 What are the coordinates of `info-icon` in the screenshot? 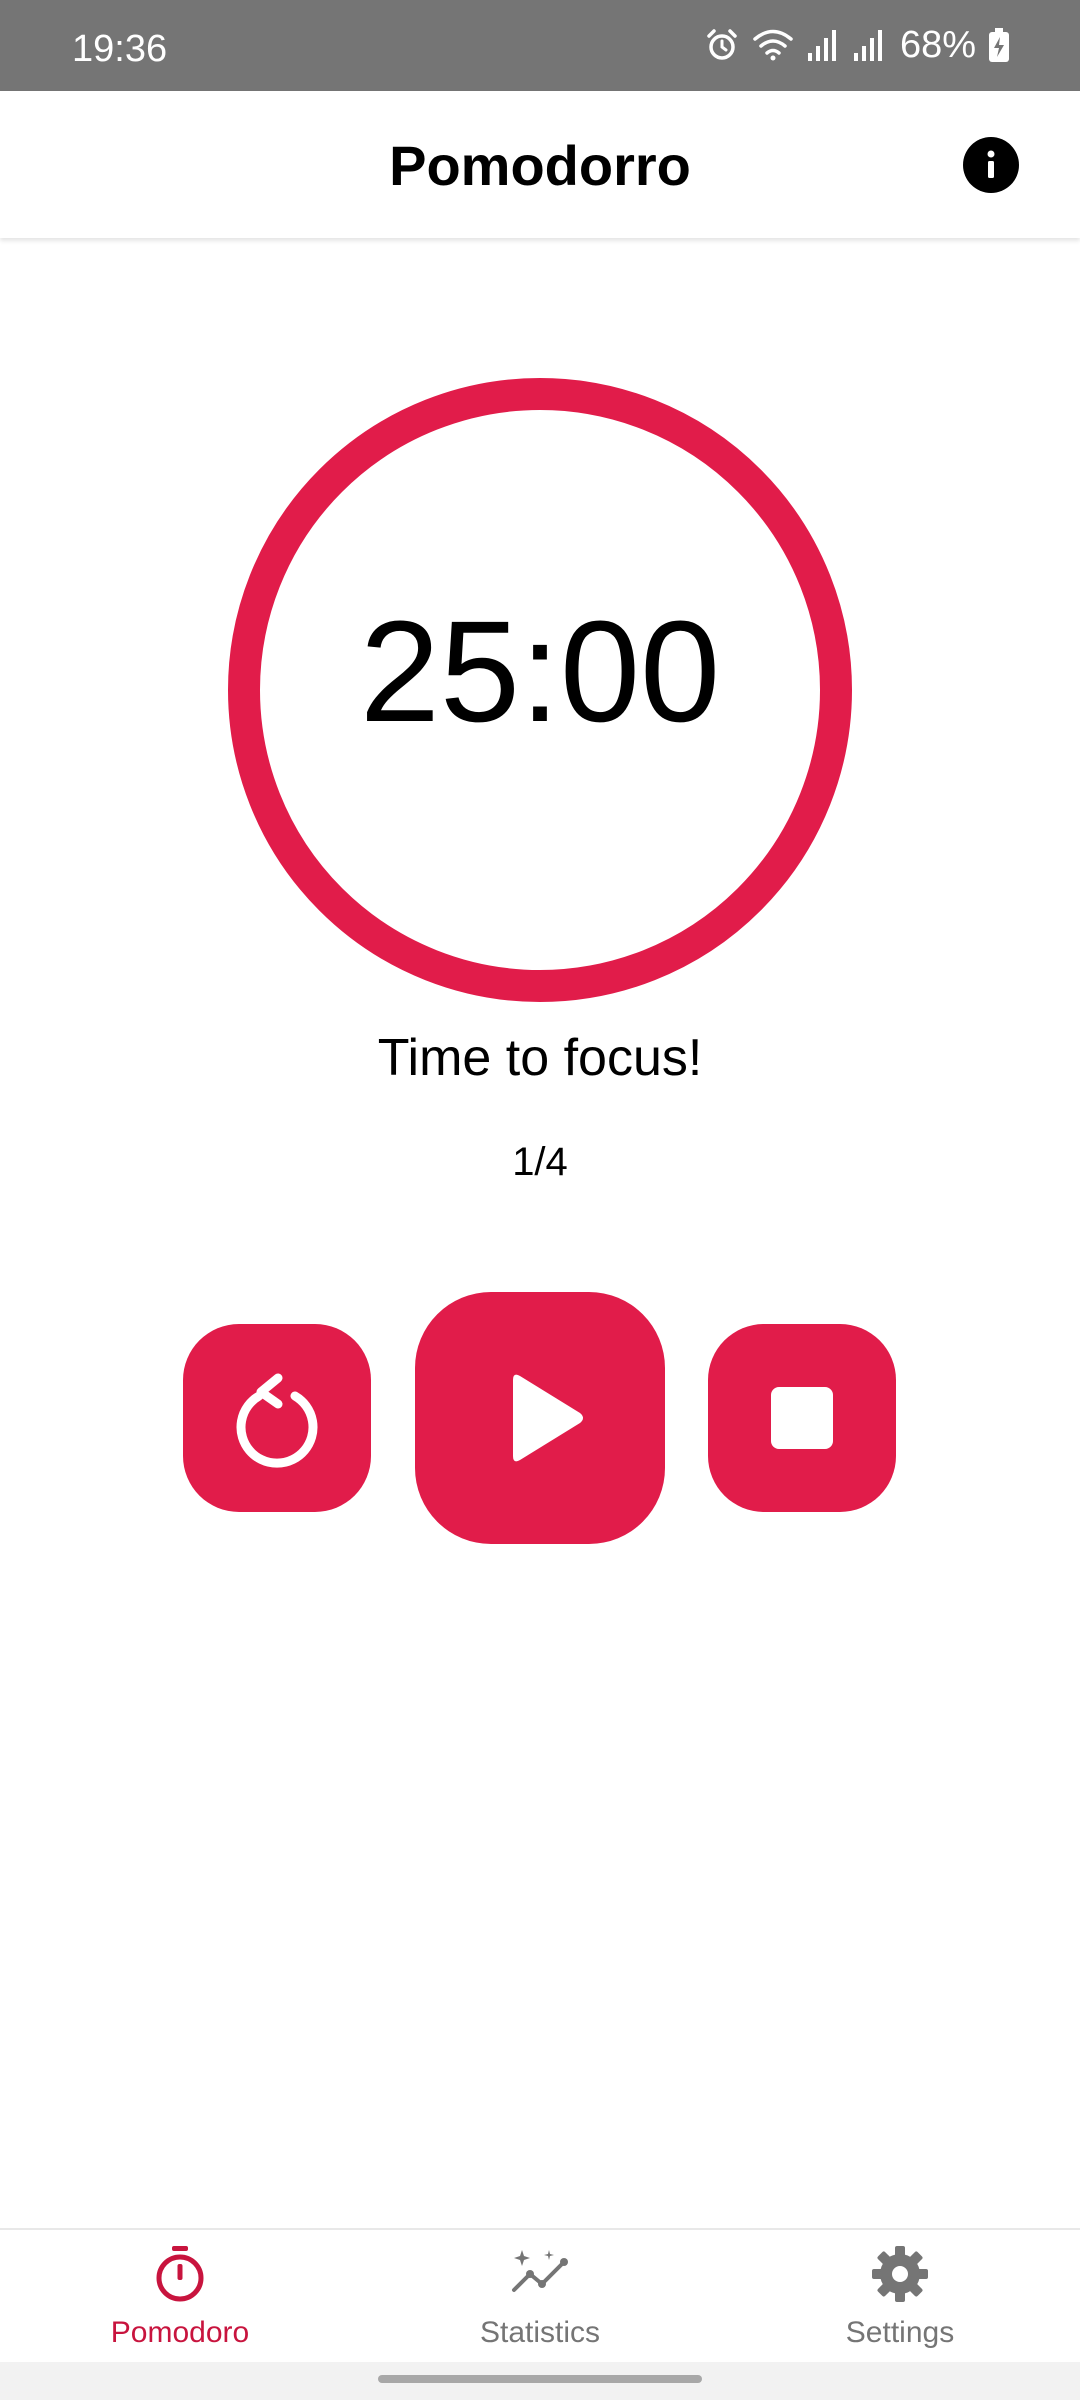 It's located at (991, 164).